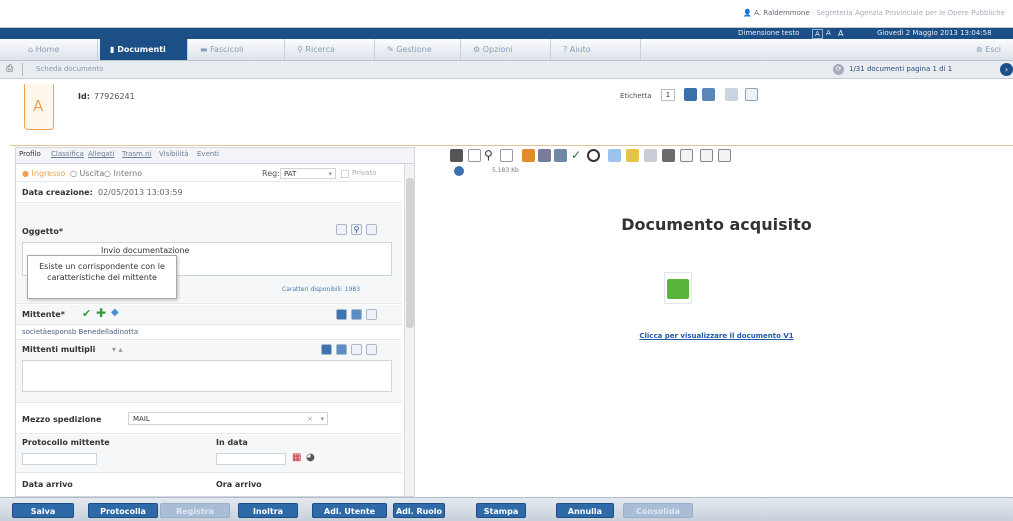 This screenshot has height=521, width=1013. I want to click on copy-icon, so click(650, 155).